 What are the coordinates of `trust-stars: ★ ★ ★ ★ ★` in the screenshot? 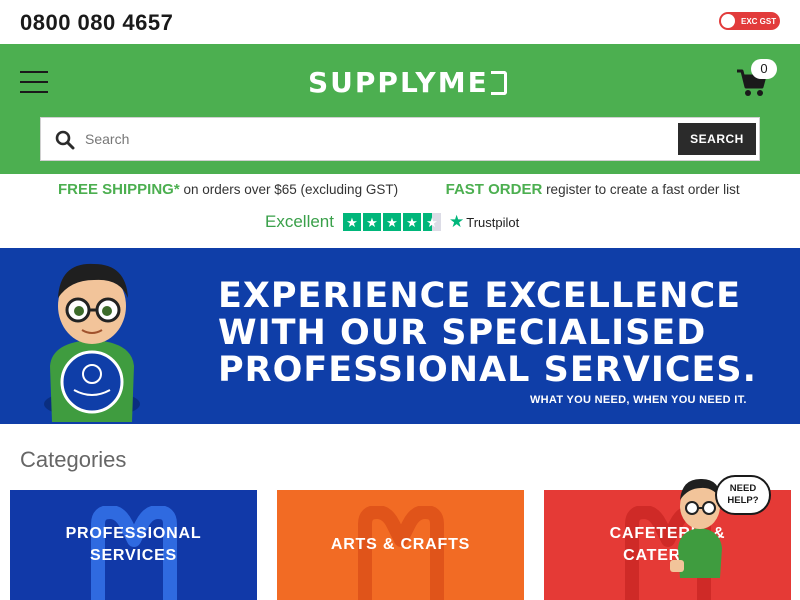 It's located at (391, 222).